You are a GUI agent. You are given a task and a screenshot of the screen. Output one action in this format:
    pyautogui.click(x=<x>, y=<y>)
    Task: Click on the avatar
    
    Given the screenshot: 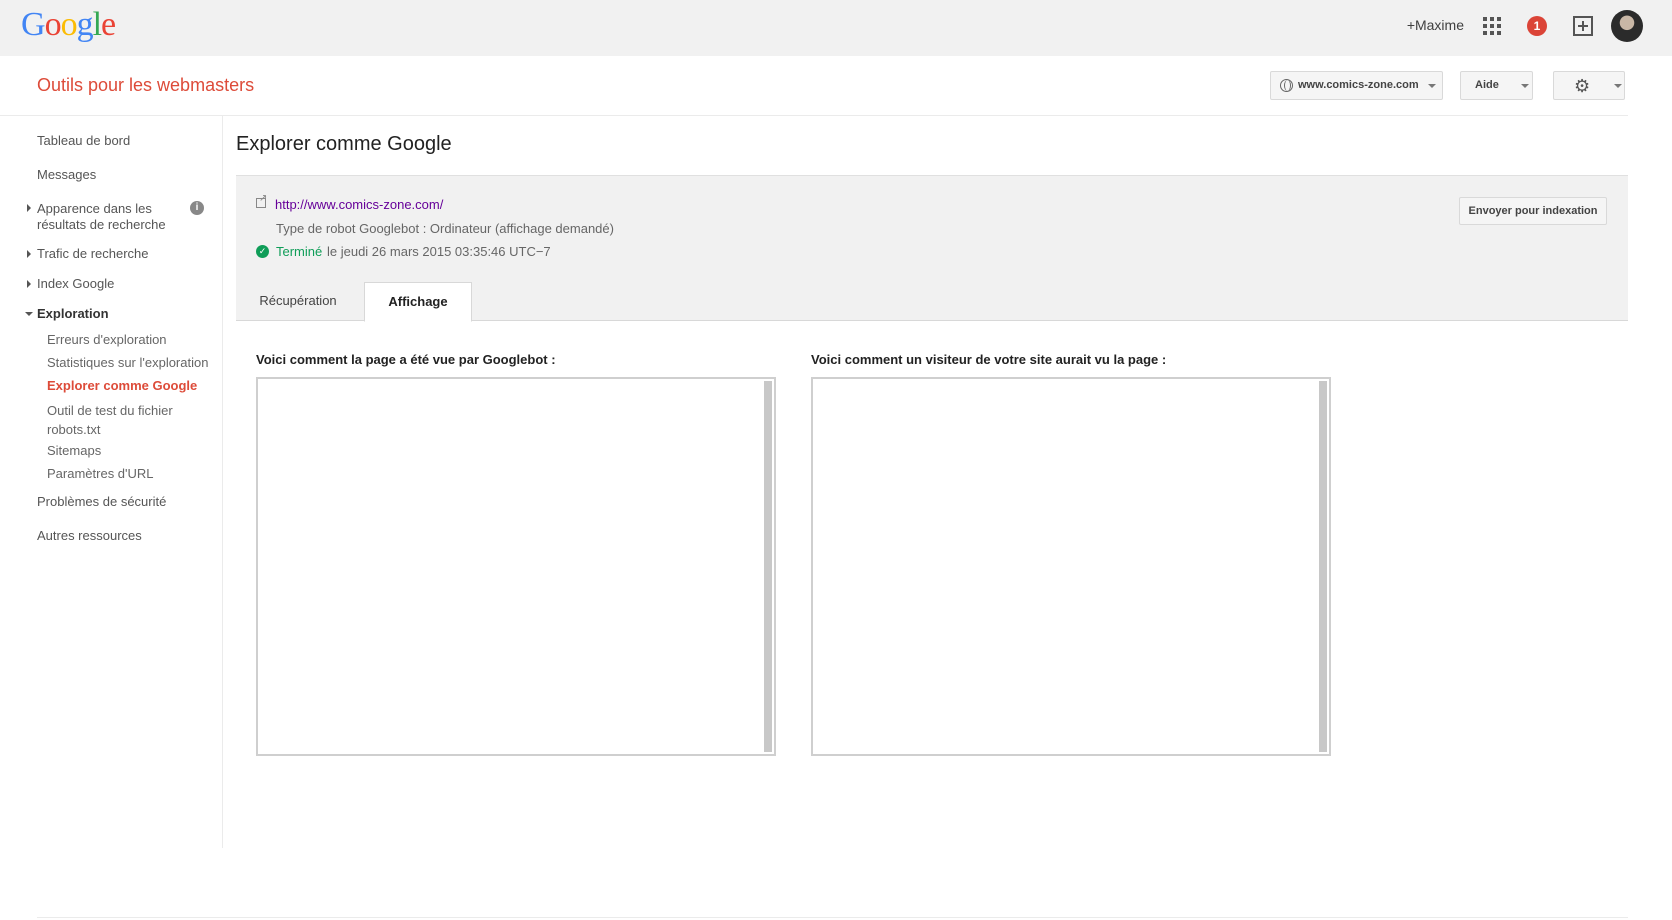 What is the action you would take?
    pyautogui.click(x=1627, y=26)
    